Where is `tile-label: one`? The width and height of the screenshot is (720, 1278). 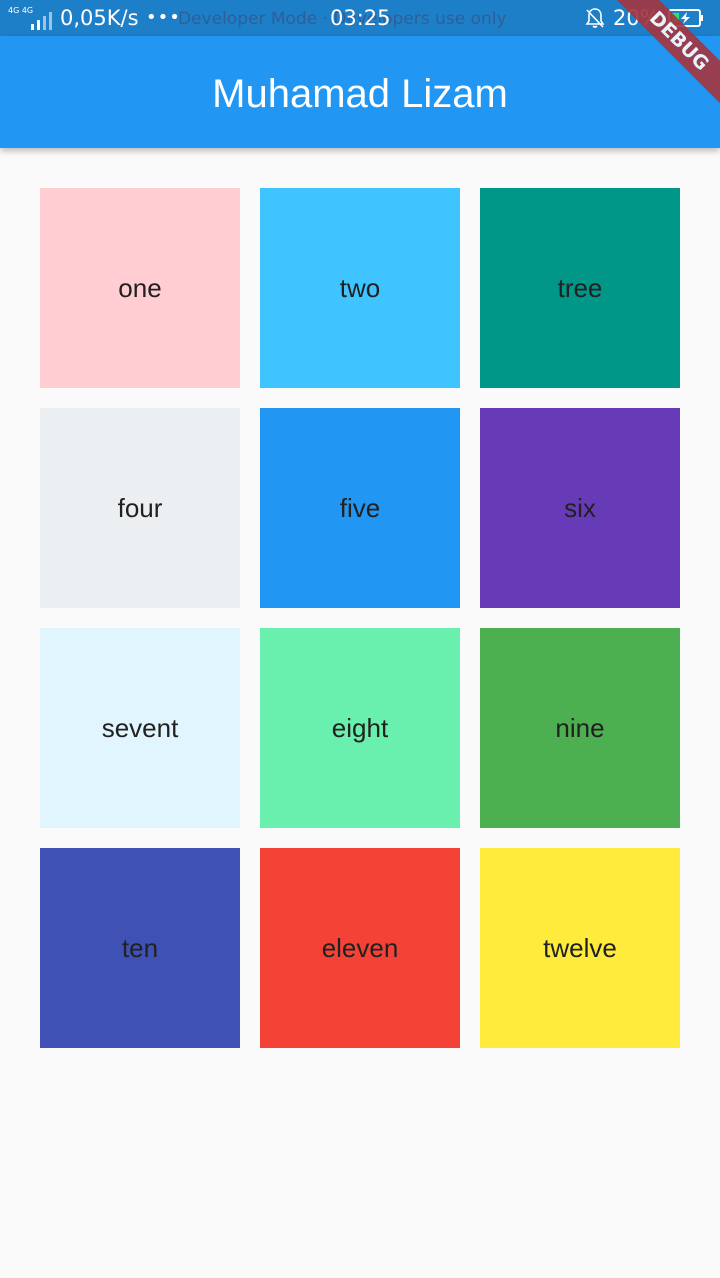
tile-label: one is located at coordinates (140, 287).